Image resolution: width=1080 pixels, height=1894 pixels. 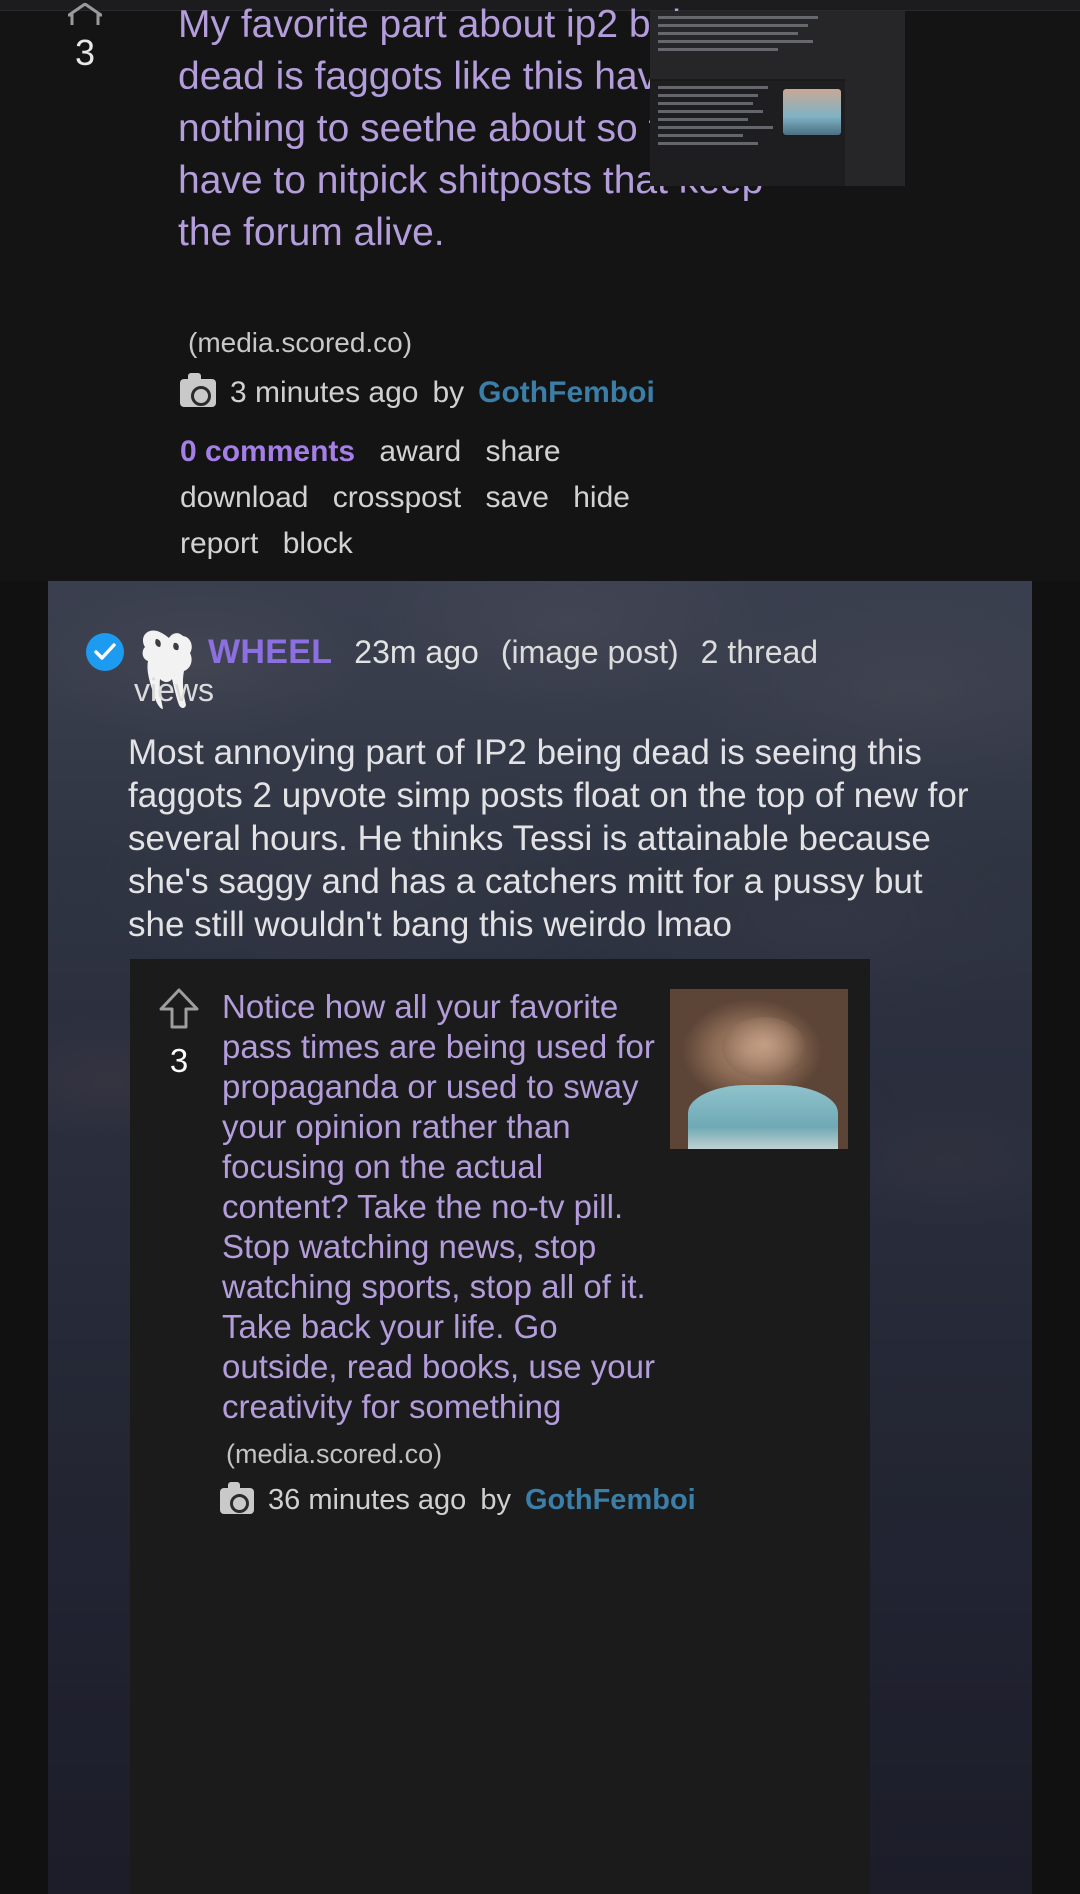 I want to click on post-header-row: WHEEL 23m ago (image post) 2 thread, so click(x=541, y=659).